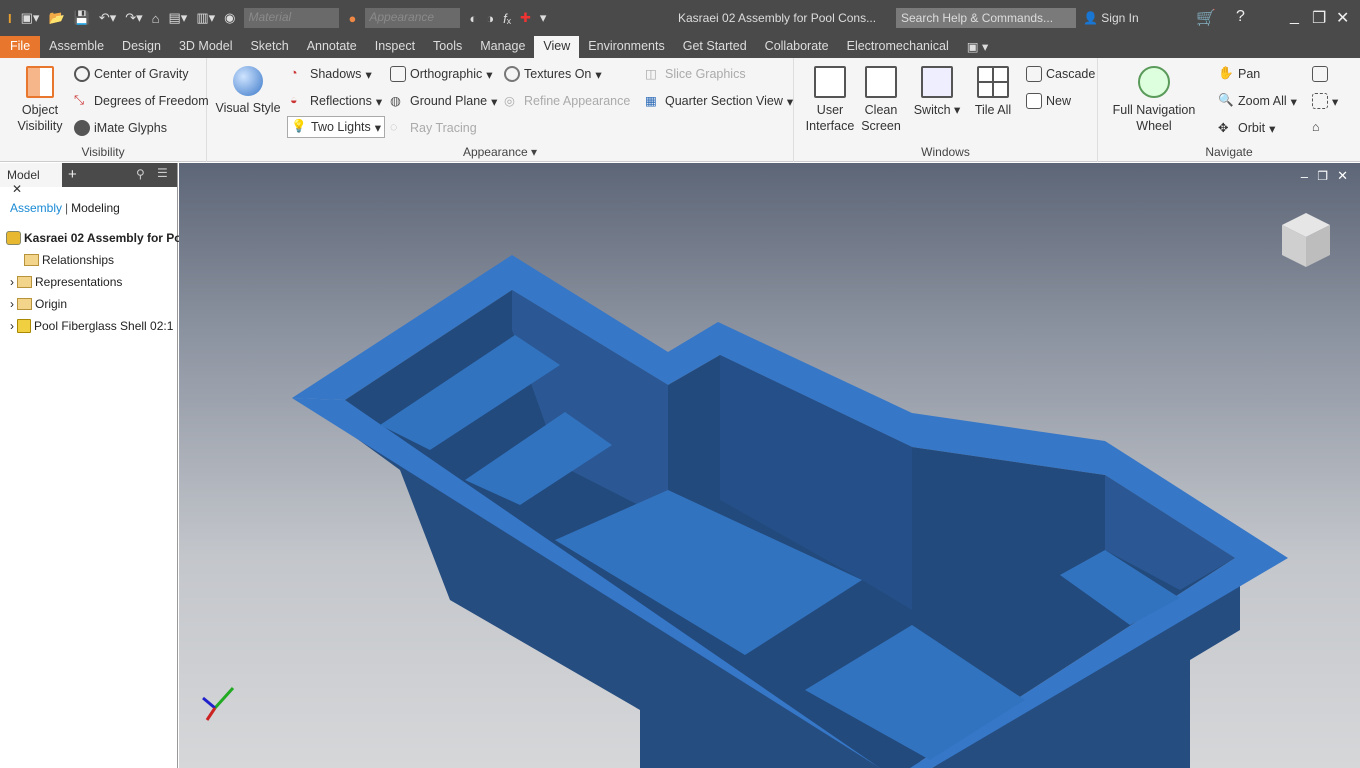 The image size is (1360, 768). I want to click on tab-annotate: Annotate, so click(332, 47).